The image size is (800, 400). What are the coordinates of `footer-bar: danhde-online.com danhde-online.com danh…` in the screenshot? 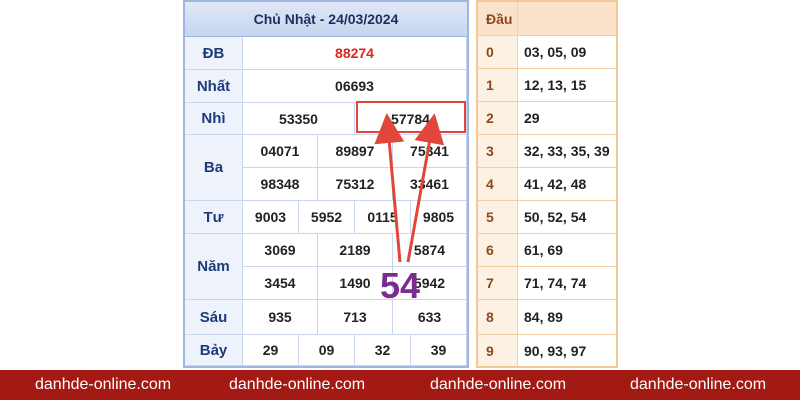 It's located at (400, 385).